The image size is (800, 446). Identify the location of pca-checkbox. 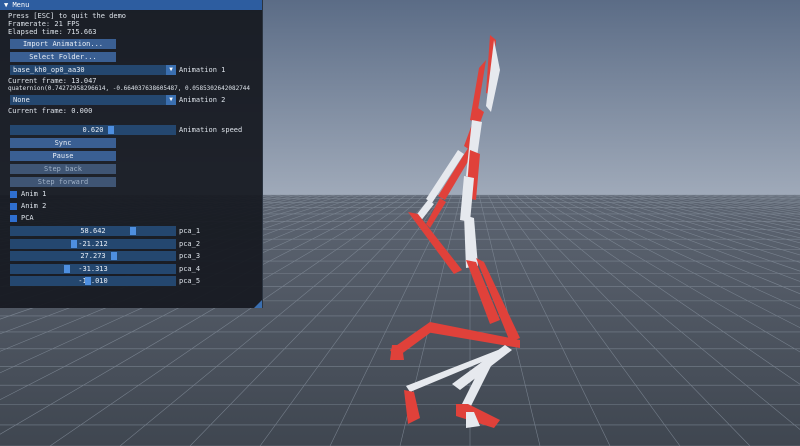
(13, 218).